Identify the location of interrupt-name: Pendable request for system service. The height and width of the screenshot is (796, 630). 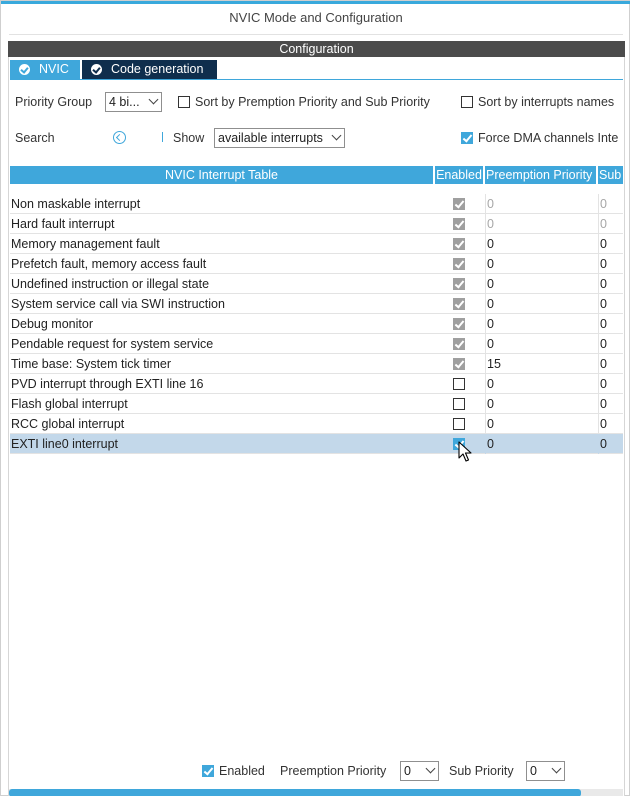
(112, 344).